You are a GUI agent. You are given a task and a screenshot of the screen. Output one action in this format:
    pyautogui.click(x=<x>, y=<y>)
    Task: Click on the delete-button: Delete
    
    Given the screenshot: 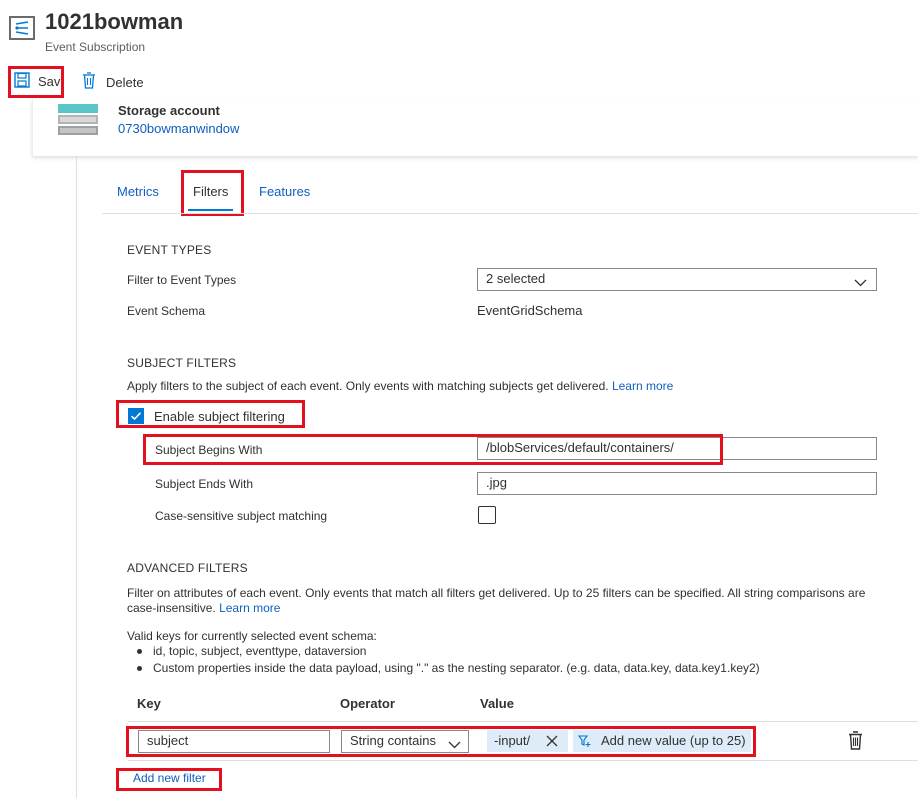 What is the action you would take?
    pyautogui.click(x=117, y=82)
    